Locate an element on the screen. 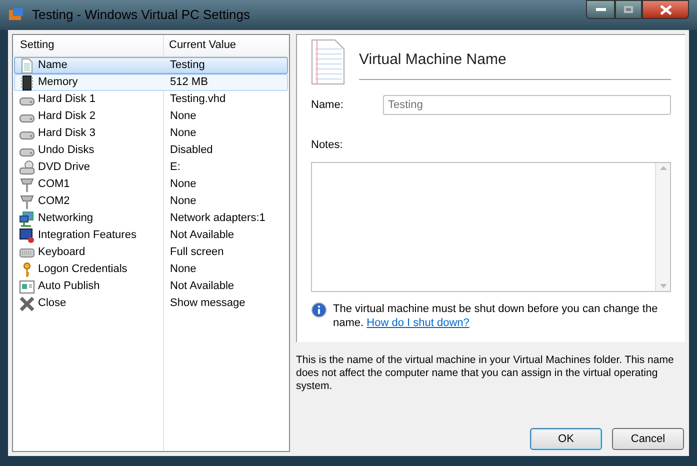 Image resolution: width=697 pixels, height=466 pixels. setting-value: Testing is located at coordinates (187, 66).